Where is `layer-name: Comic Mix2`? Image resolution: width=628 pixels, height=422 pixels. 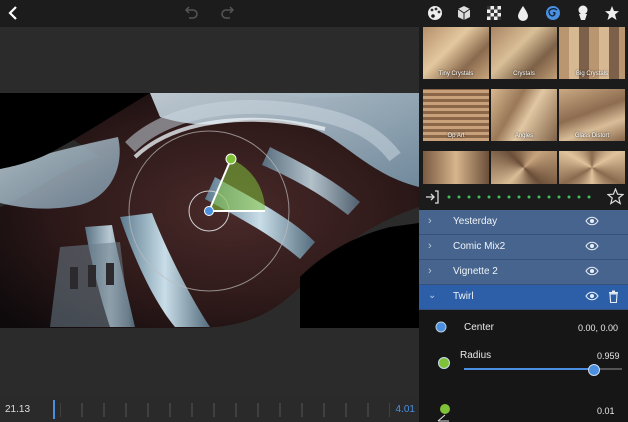
layer-name: Comic Mix2 is located at coordinates (479, 246).